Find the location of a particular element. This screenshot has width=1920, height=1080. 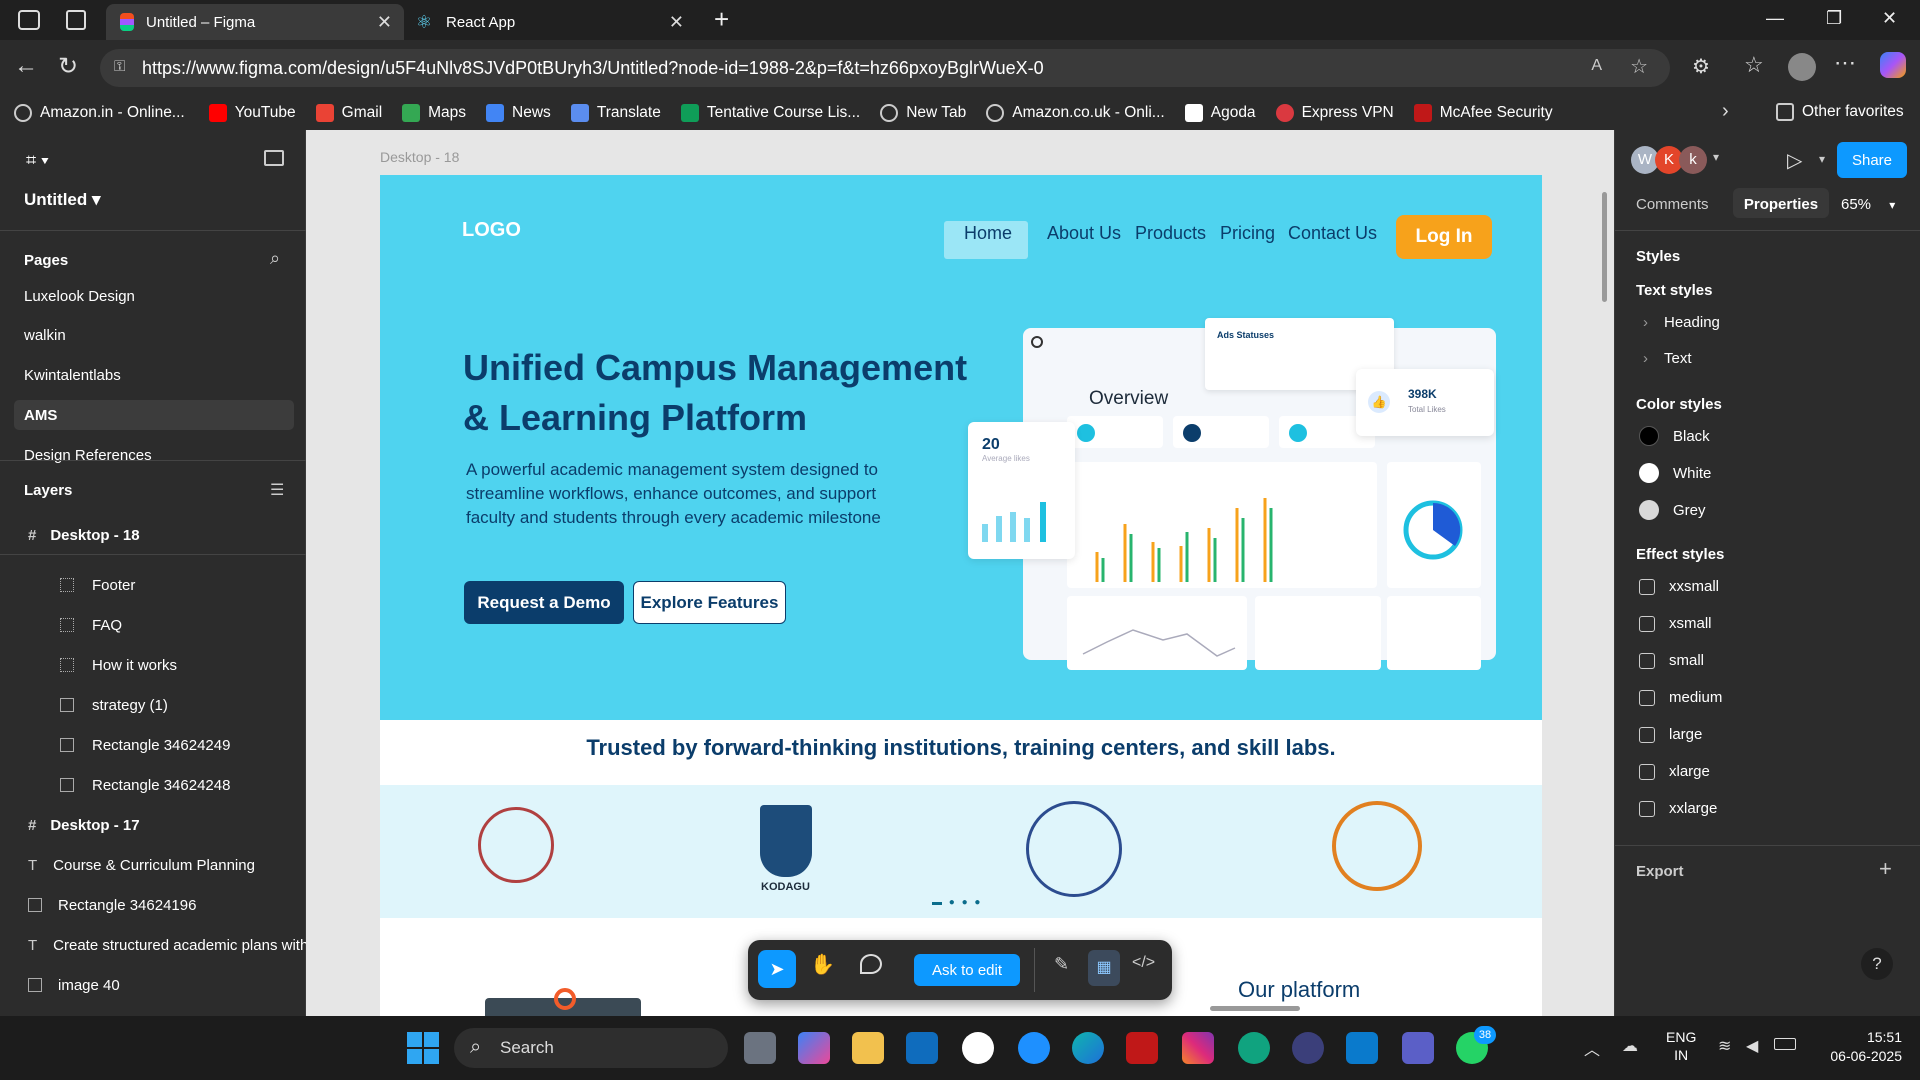

clock: 15:51 06-06-2025 is located at coordinates (1860, 1047).